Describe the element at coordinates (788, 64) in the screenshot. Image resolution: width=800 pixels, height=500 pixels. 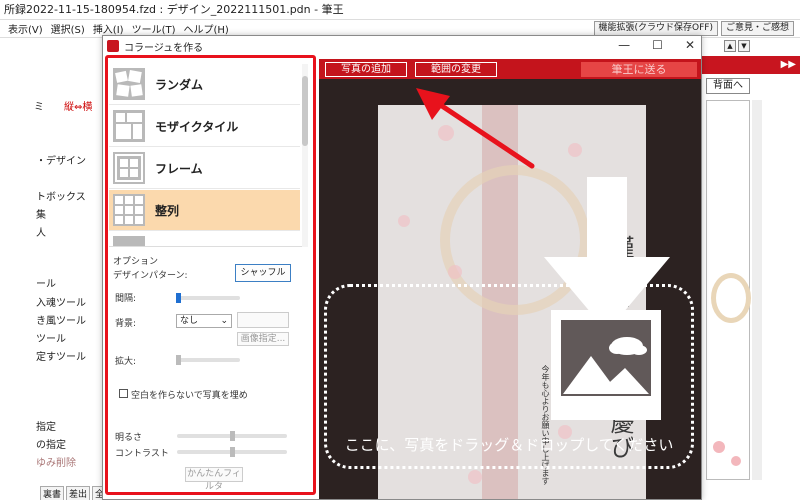
I see `forward-icon: ▶▶` at that location.